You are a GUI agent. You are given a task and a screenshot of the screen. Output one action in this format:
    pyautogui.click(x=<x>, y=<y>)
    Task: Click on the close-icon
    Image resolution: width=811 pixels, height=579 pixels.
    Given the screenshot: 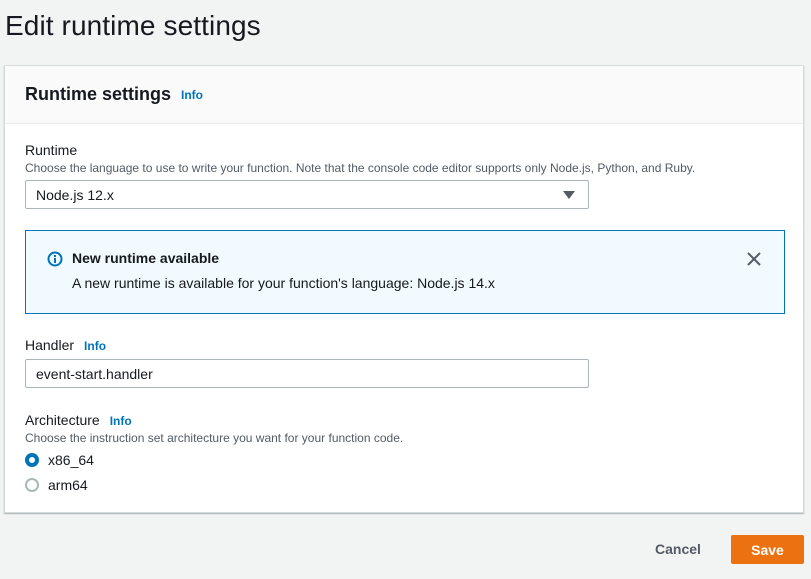 What is the action you would take?
    pyautogui.click(x=754, y=259)
    